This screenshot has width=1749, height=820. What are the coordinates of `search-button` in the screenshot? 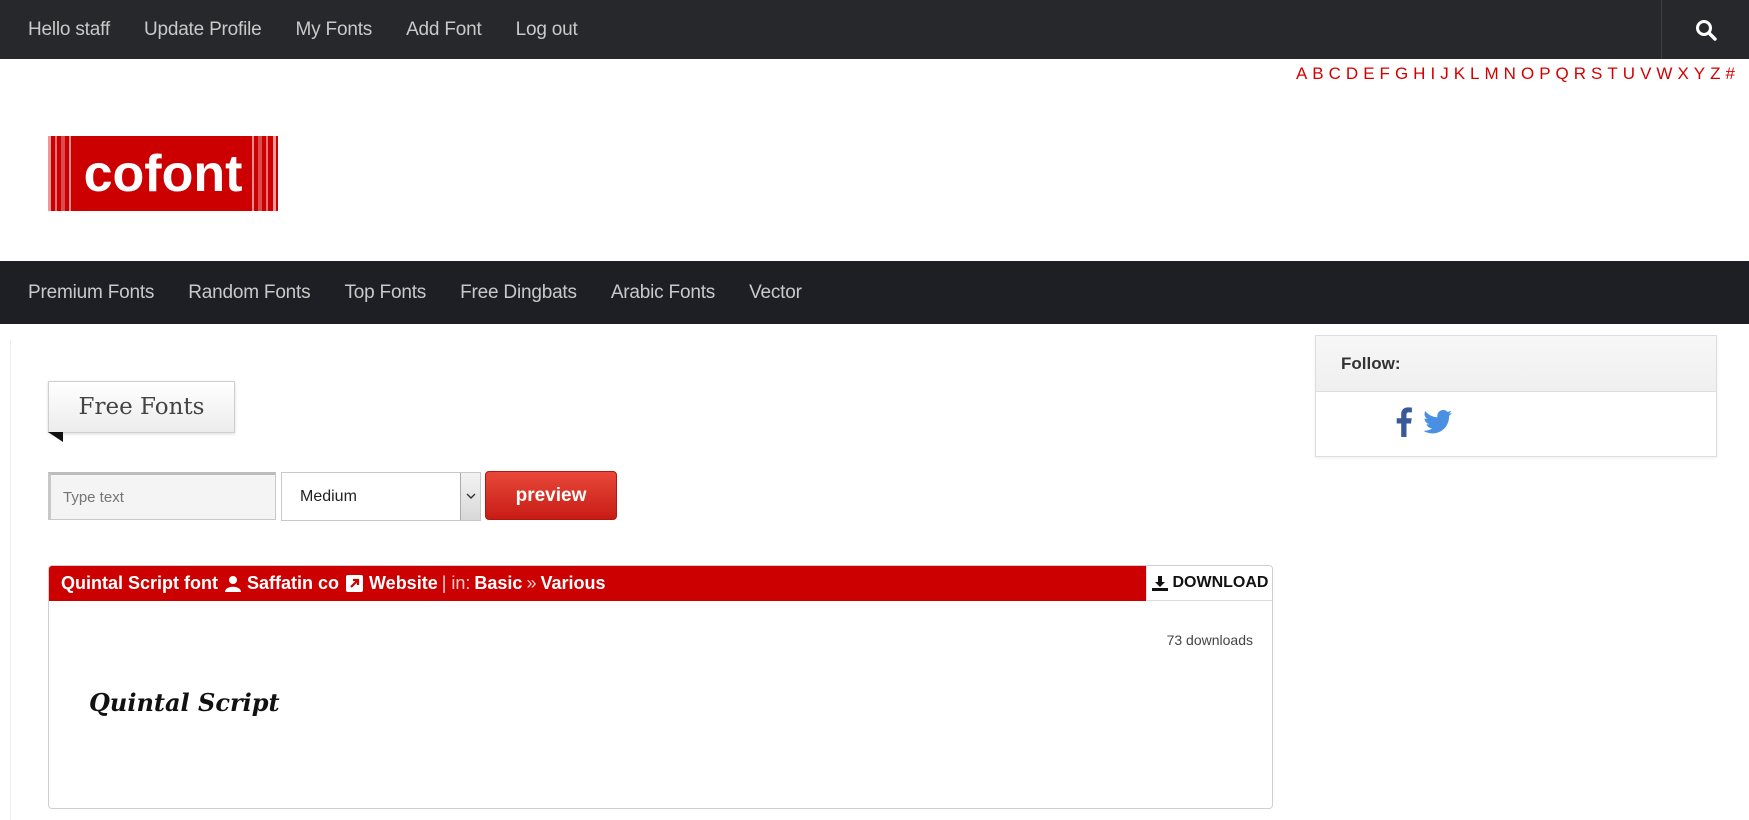 It's located at (1705, 29).